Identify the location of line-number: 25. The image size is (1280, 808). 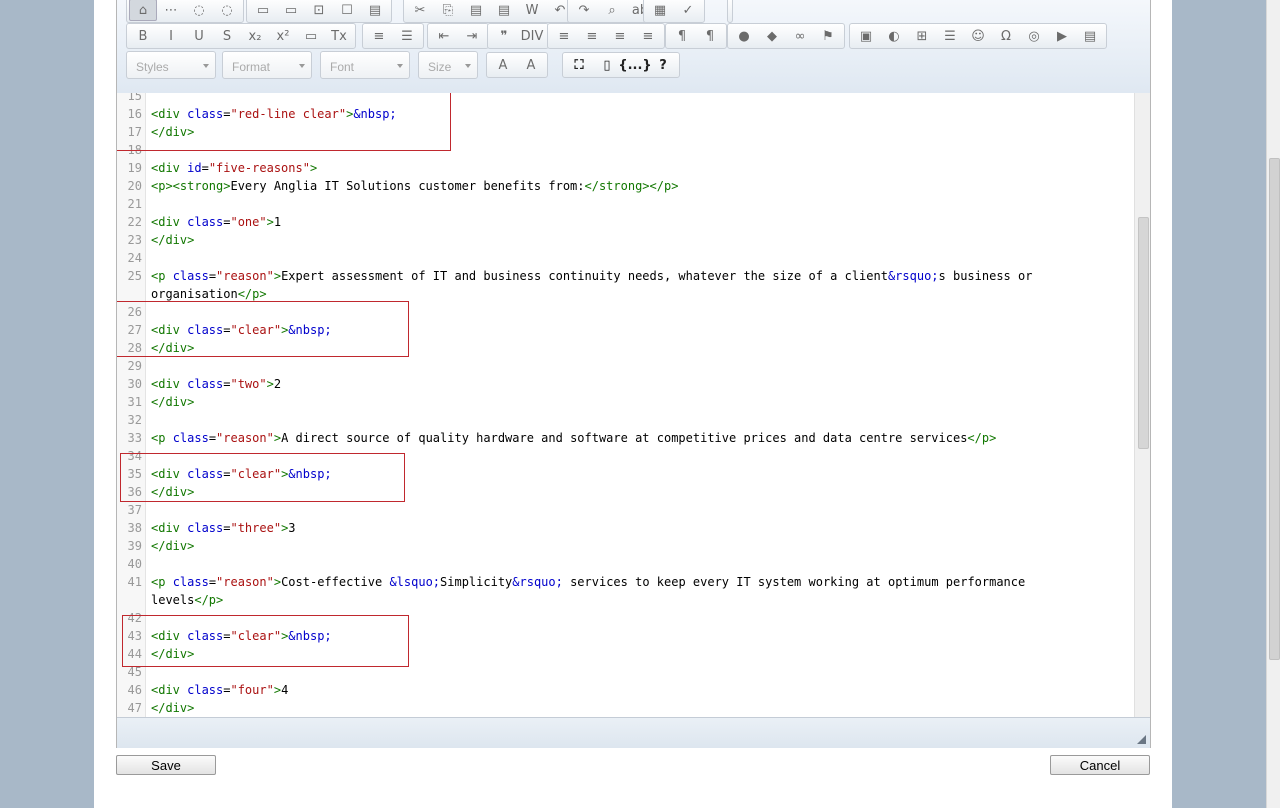
(134, 276).